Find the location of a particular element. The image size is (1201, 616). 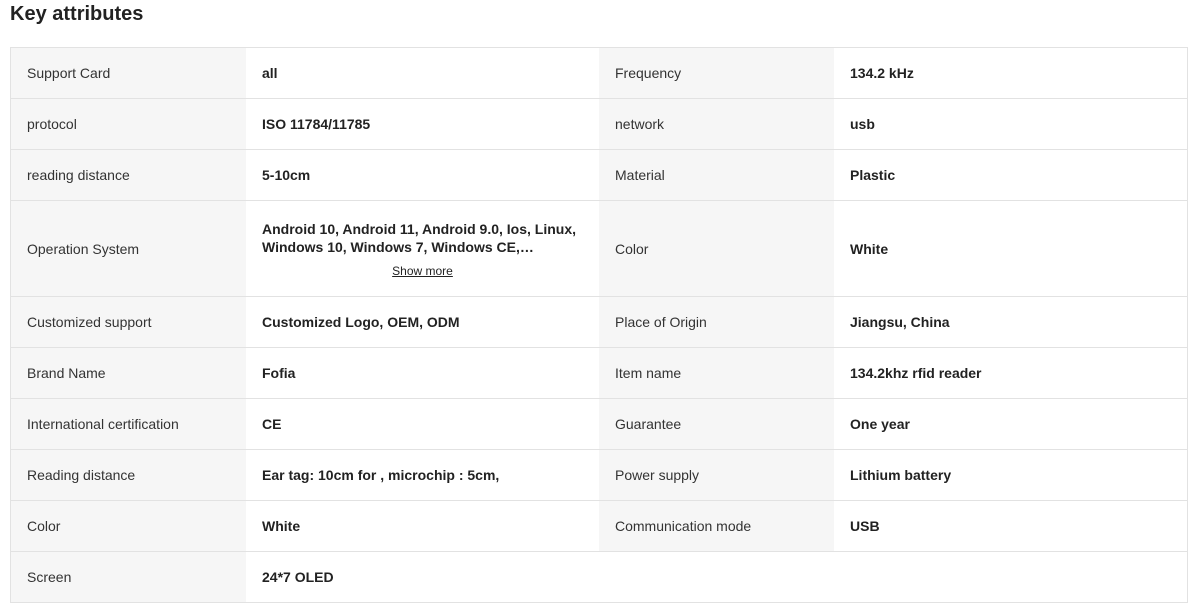

attr-value: CE is located at coordinates (422, 424).